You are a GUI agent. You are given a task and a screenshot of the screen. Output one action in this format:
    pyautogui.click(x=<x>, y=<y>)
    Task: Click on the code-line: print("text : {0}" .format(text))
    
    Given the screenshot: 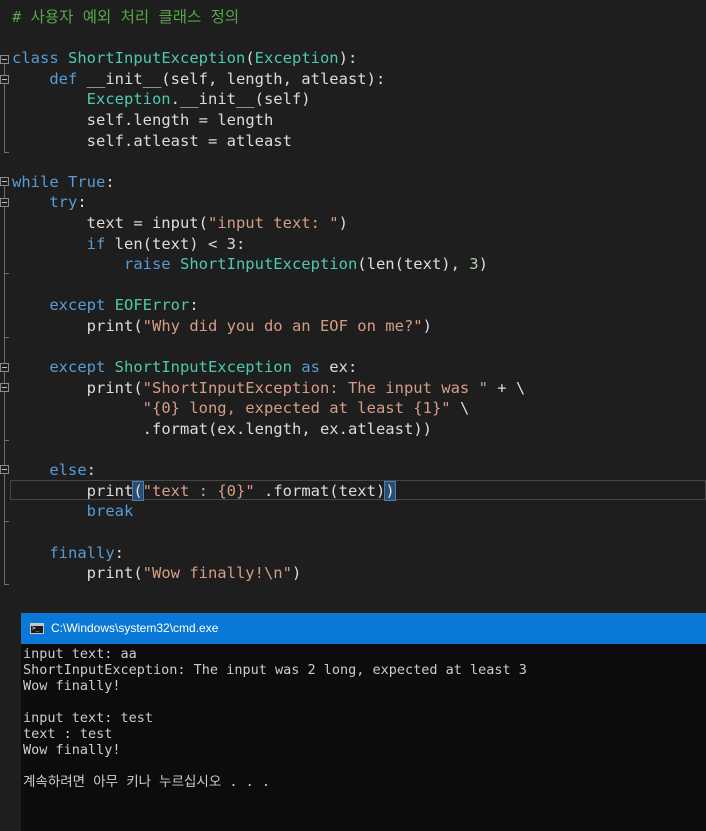 What is the action you would take?
    pyautogui.click(x=204, y=490)
    